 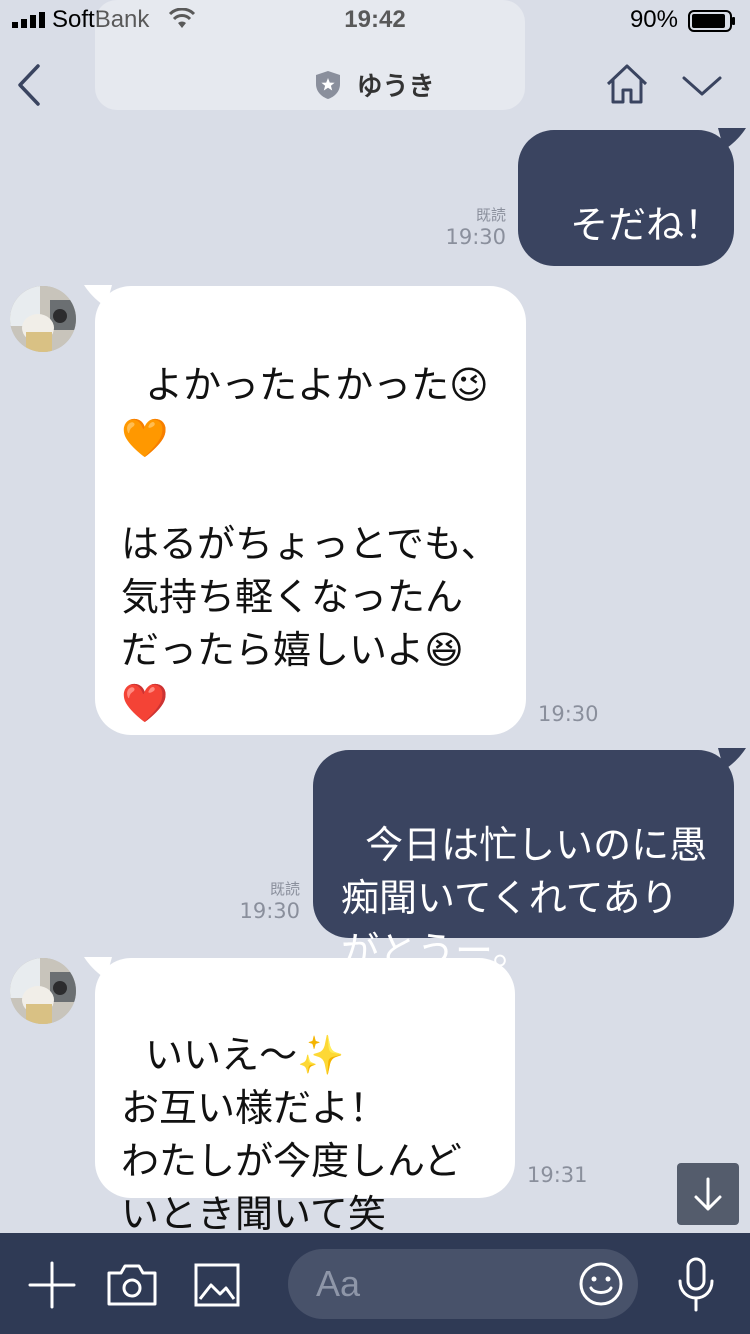 I want to click on microphone-icon, so click(x=696, y=1285).